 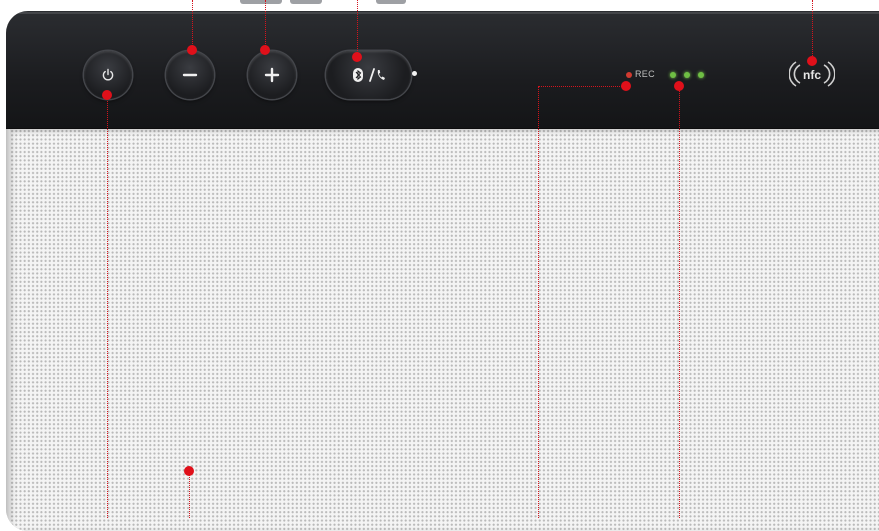 What do you see at coordinates (414, 73) in the screenshot?
I see `status-indicator-dot` at bounding box center [414, 73].